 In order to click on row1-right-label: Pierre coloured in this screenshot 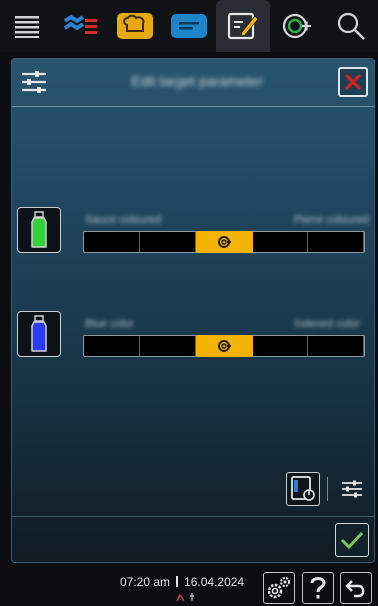, I will do `click(331, 220)`.